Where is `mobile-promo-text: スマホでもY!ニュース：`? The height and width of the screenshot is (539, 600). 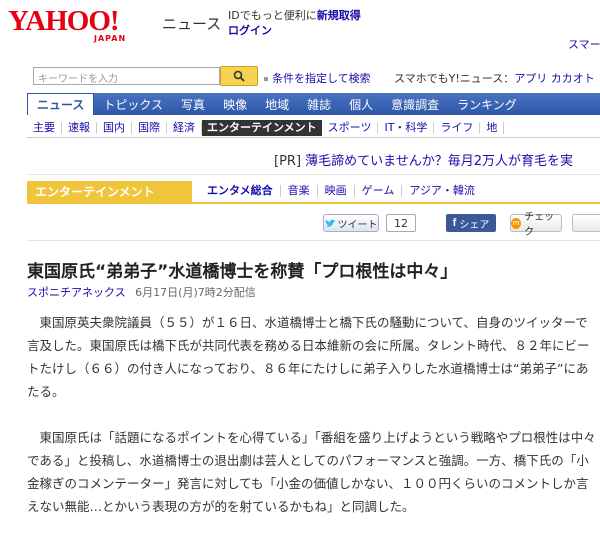 mobile-promo-text: スマホでもY!ニュース： is located at coordinates (454, 78).